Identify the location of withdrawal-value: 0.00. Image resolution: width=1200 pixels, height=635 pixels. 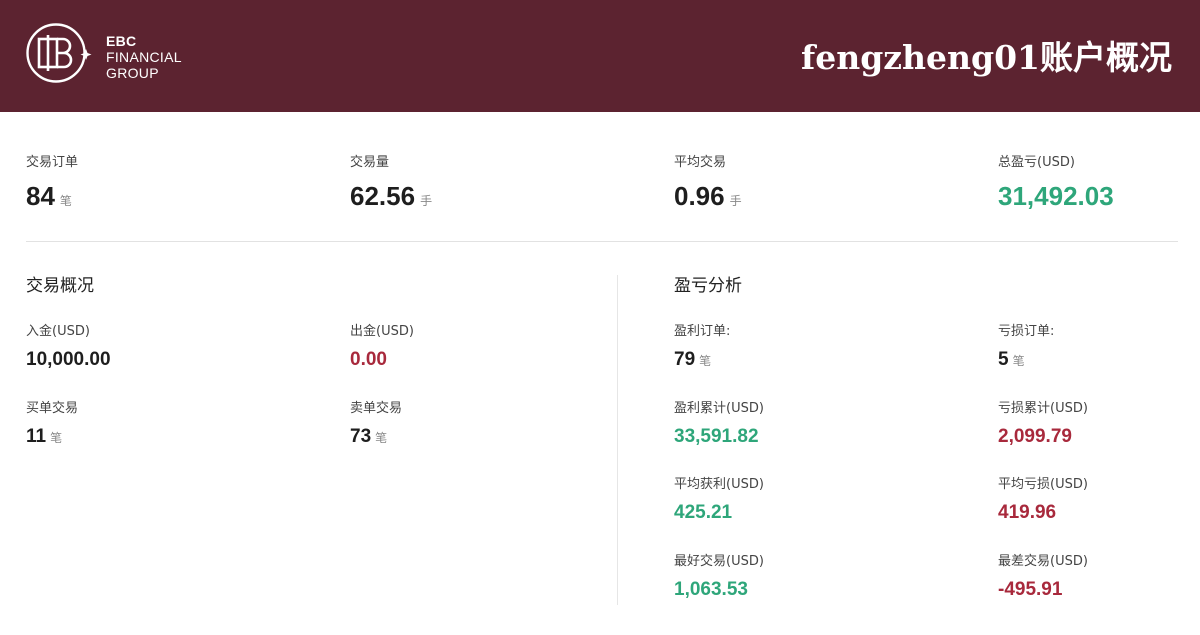
(368, 359).